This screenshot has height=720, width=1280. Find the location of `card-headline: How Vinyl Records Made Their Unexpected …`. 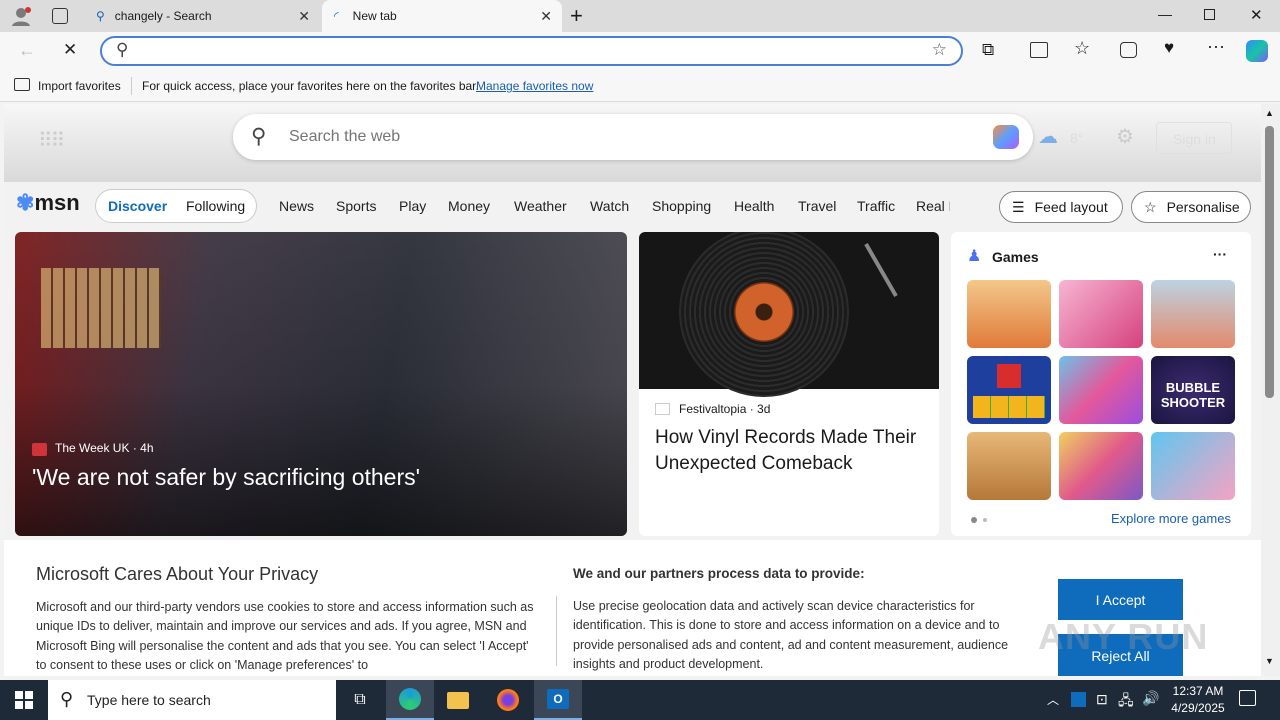

card-headline: How Vinyl Records Made Their Unexpected … is located at coordinates (795, 451).